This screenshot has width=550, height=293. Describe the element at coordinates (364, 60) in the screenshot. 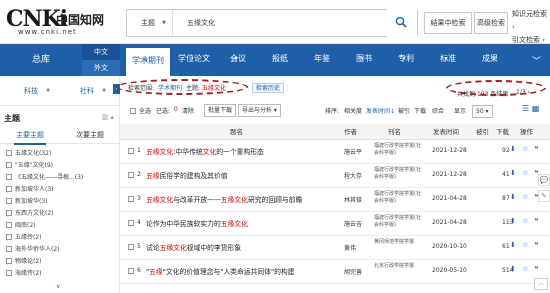

I see `tab-books: 图书 ▾` at that location.